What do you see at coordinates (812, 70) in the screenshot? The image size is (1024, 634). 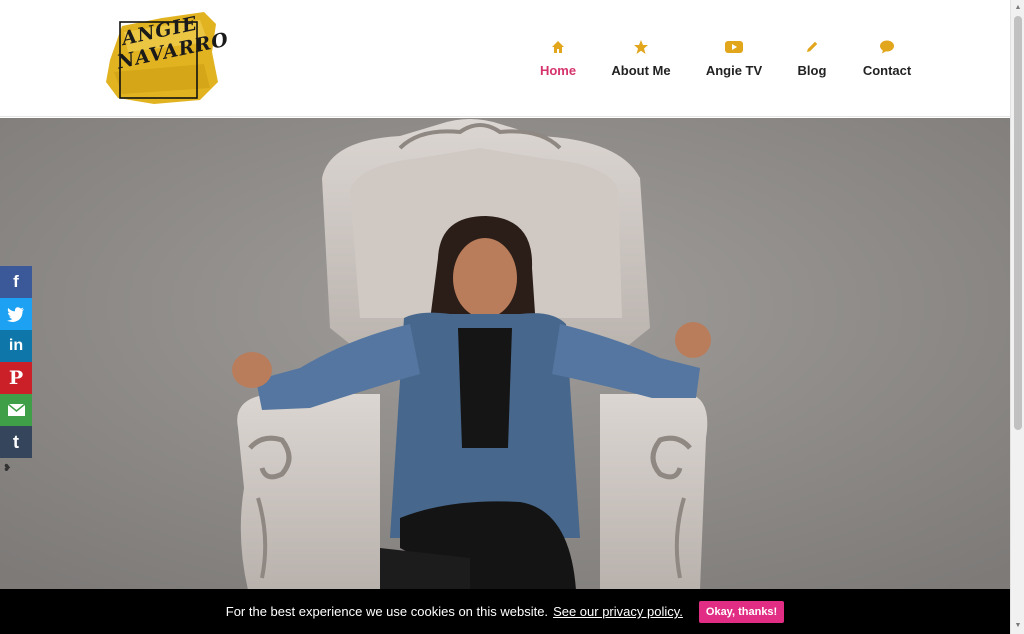 I see `nav-label-blog: Blog` at bounding box center [812, 70].